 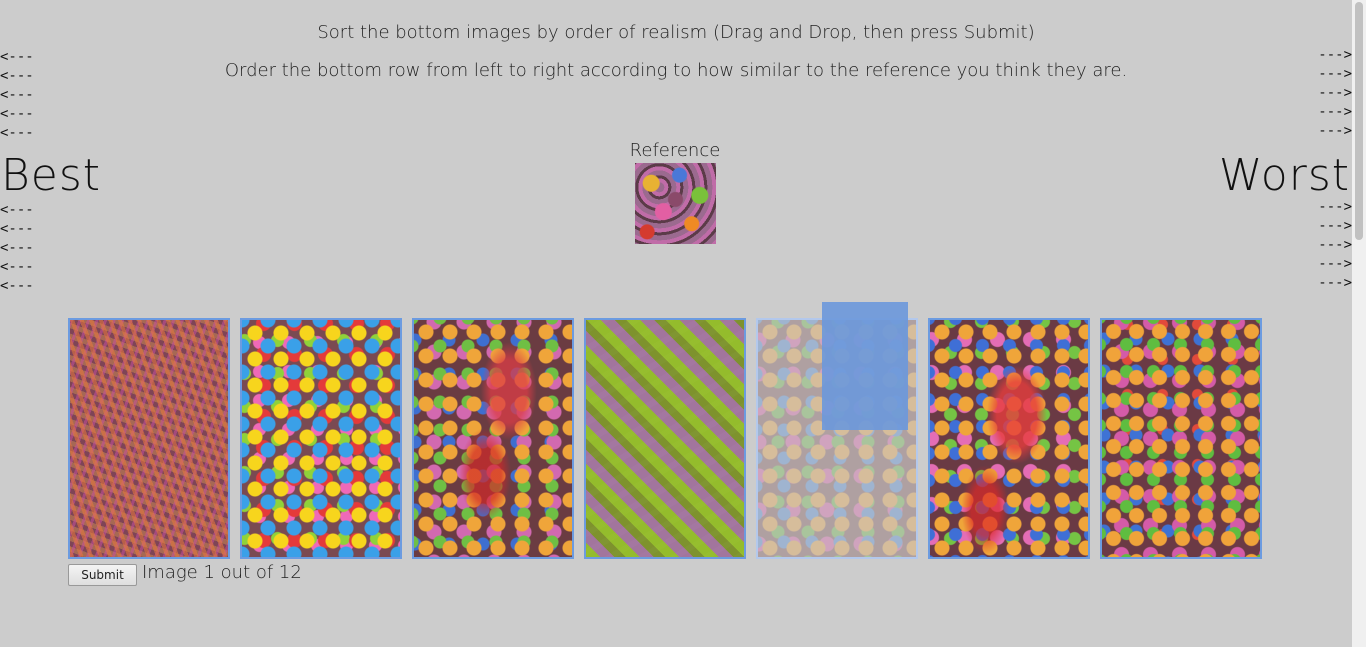 I want to click on reference-image, so click(x=675, y=203).